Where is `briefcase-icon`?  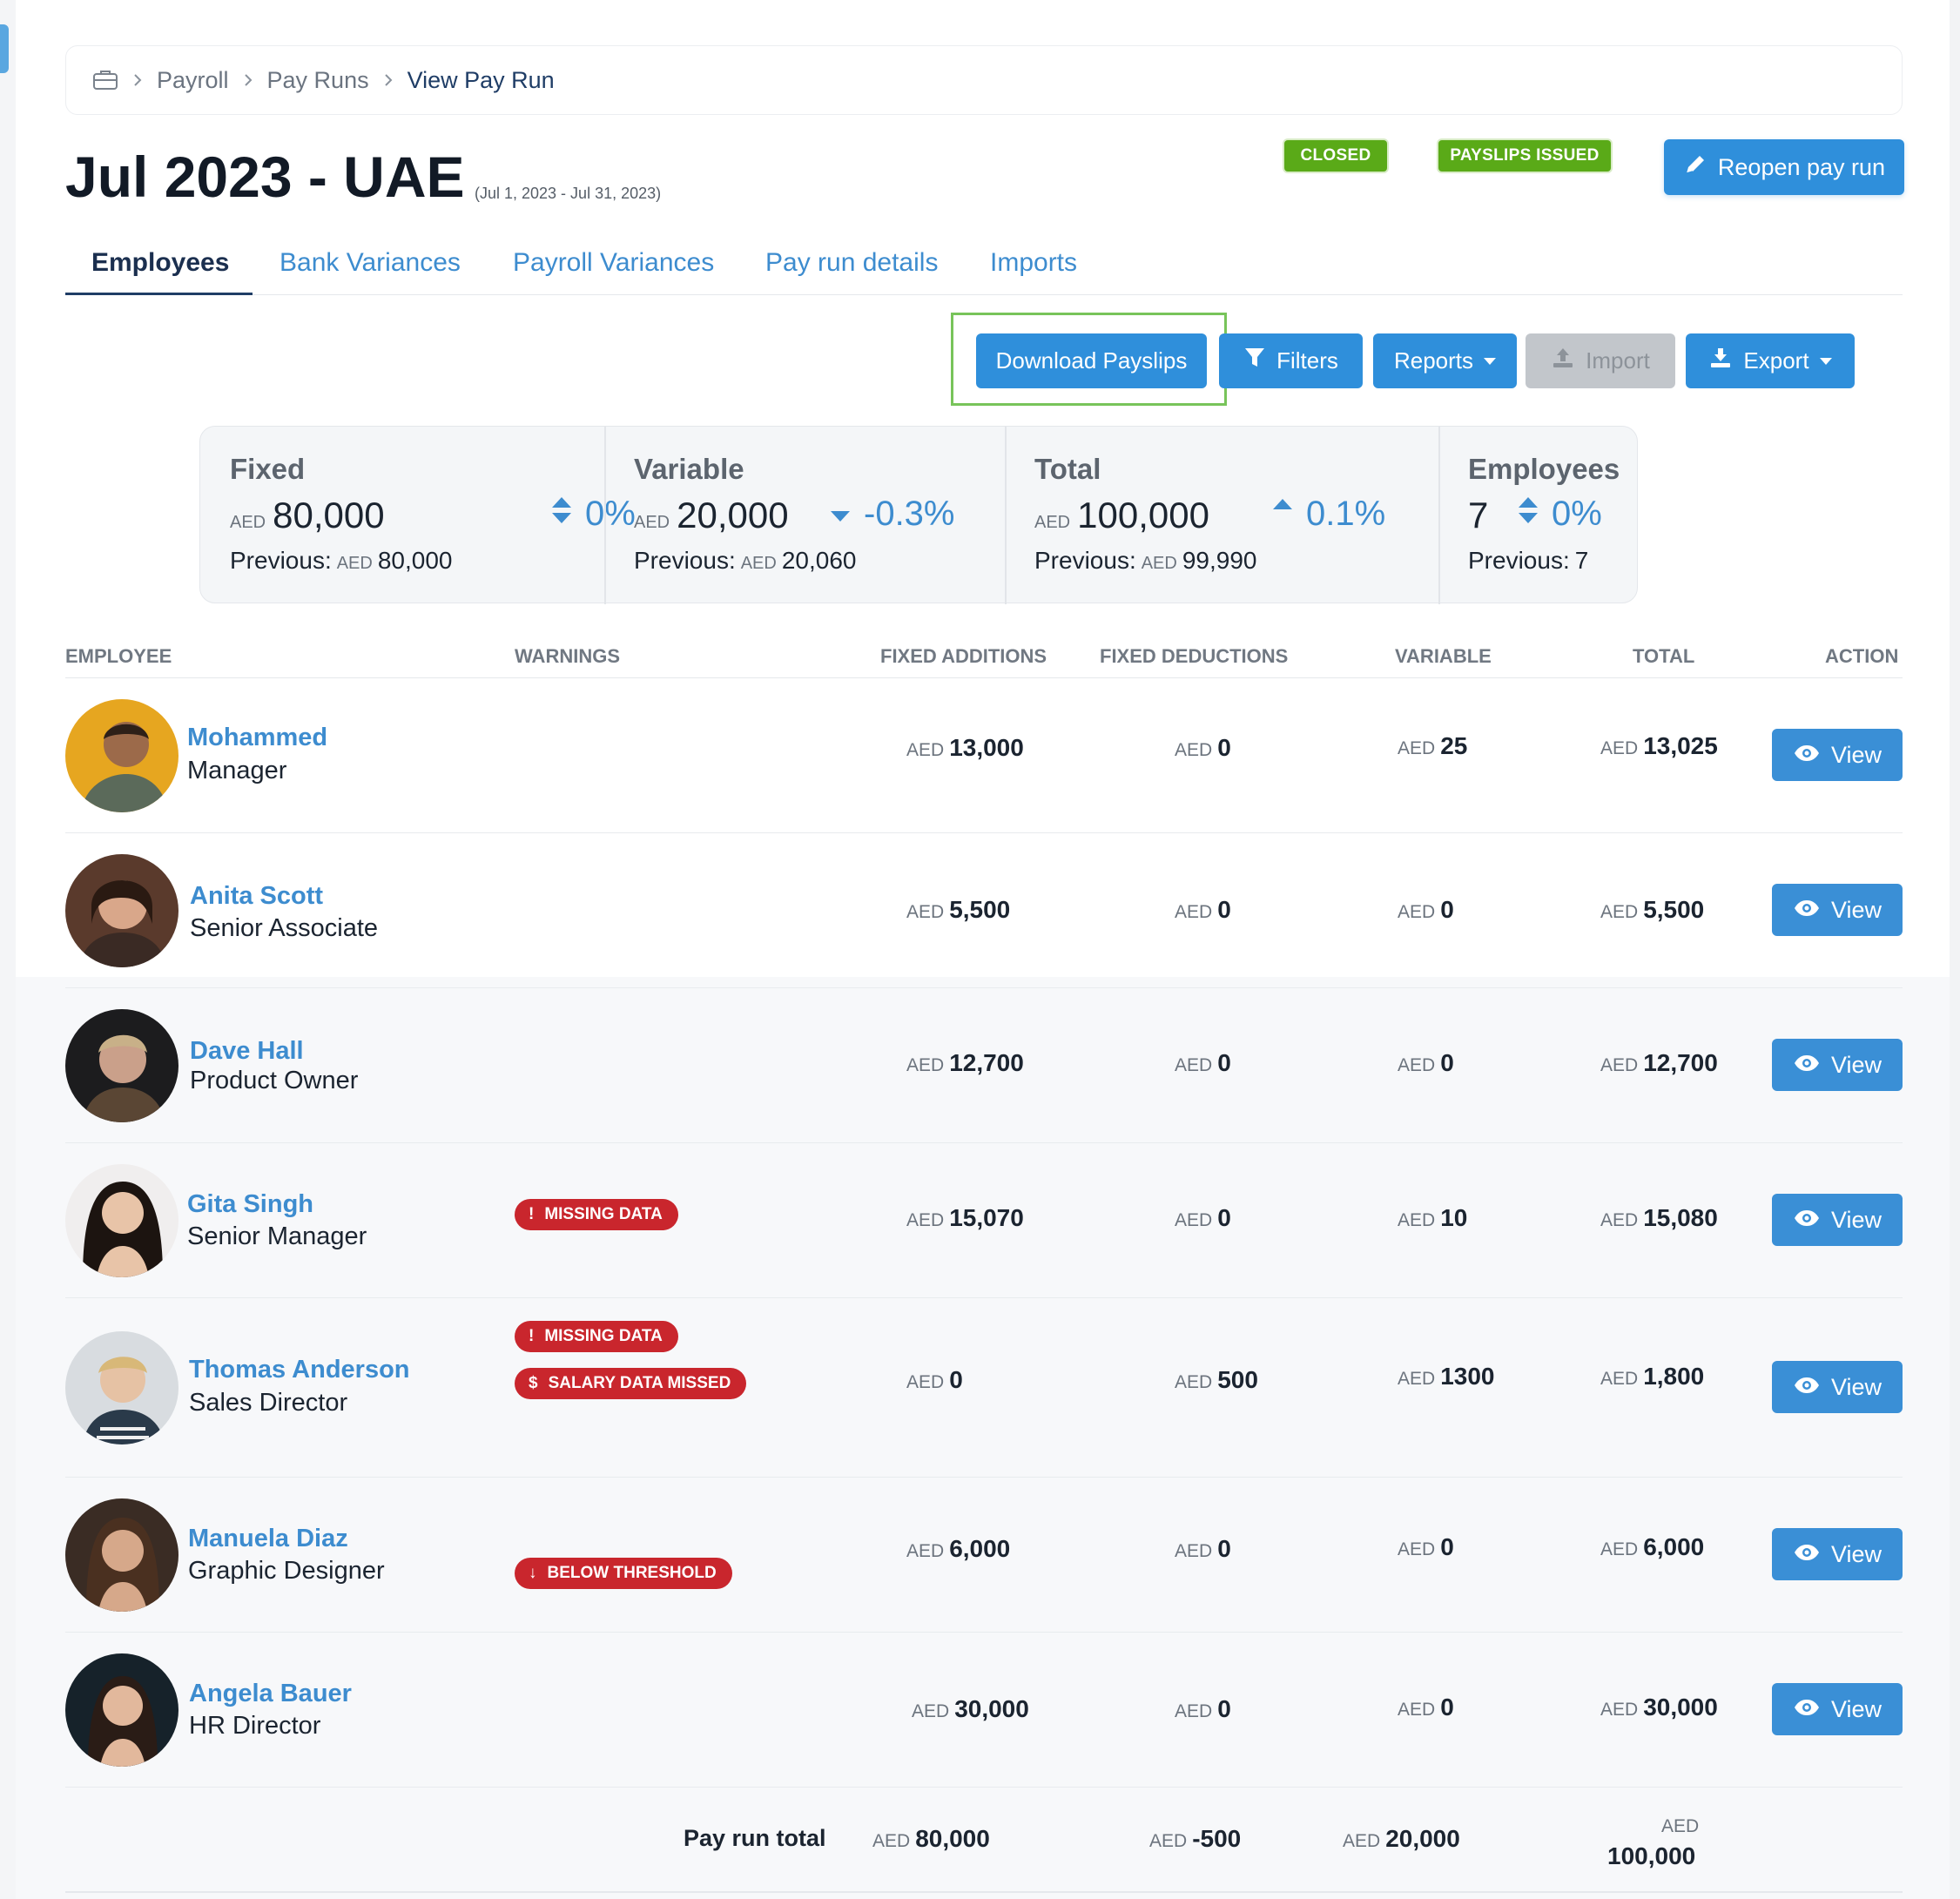
briefcase-icon is located at coordinates (105, 80).